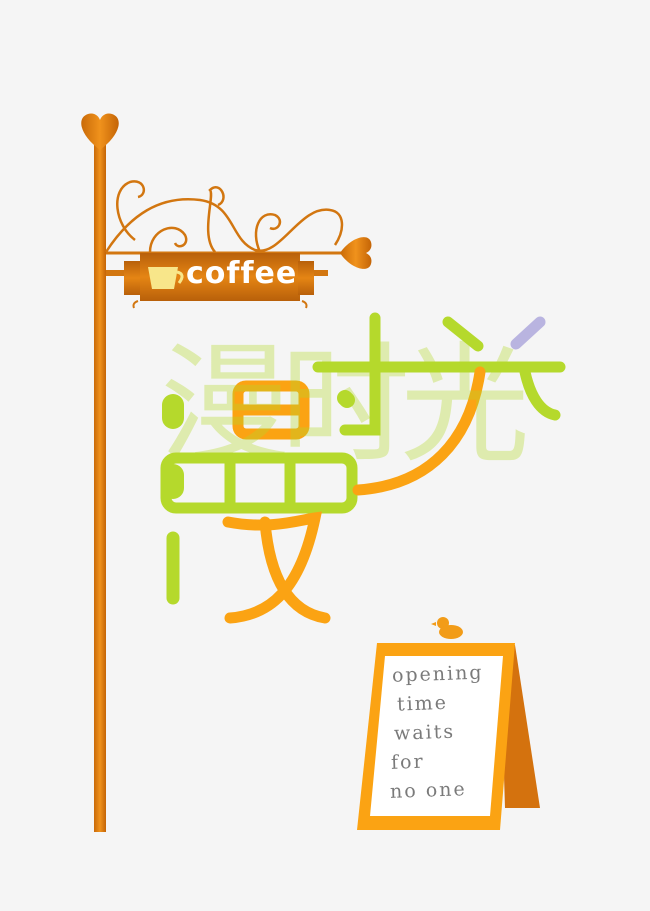 The width and height of the screenshot is (650, 911). I want to click on coffee-sign-label: coffee, so click(242, 273).